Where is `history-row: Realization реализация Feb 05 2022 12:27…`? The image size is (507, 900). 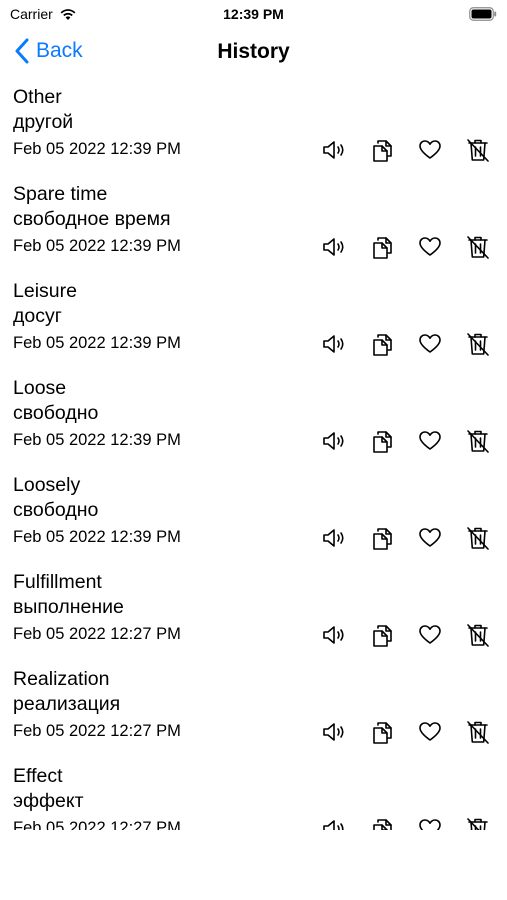 history-row: Realization реализация Feb 05 2022 12:27… is located at coordinates (253, 714).